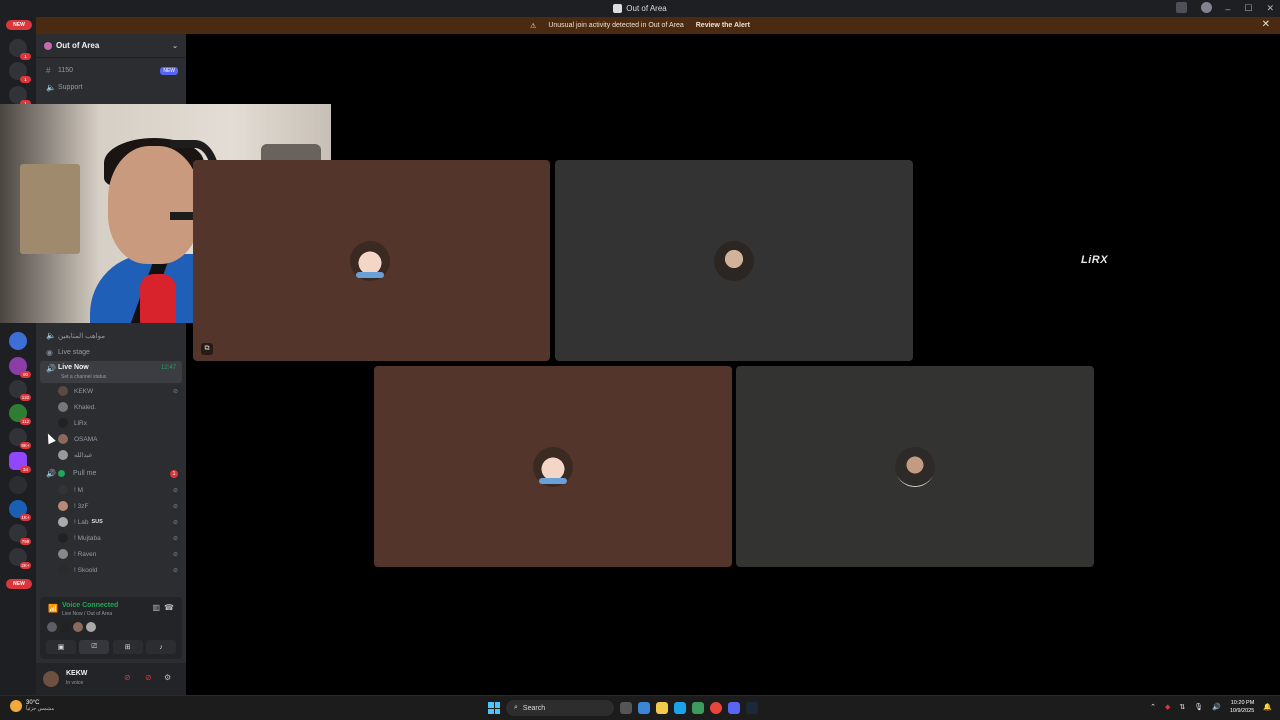  What do you see at coordinates (111, 372) in the screenshot?
I see `channel-live-now: 🔊 Live Now 12:47 Set a channel status` at bounding box center [111, 372].